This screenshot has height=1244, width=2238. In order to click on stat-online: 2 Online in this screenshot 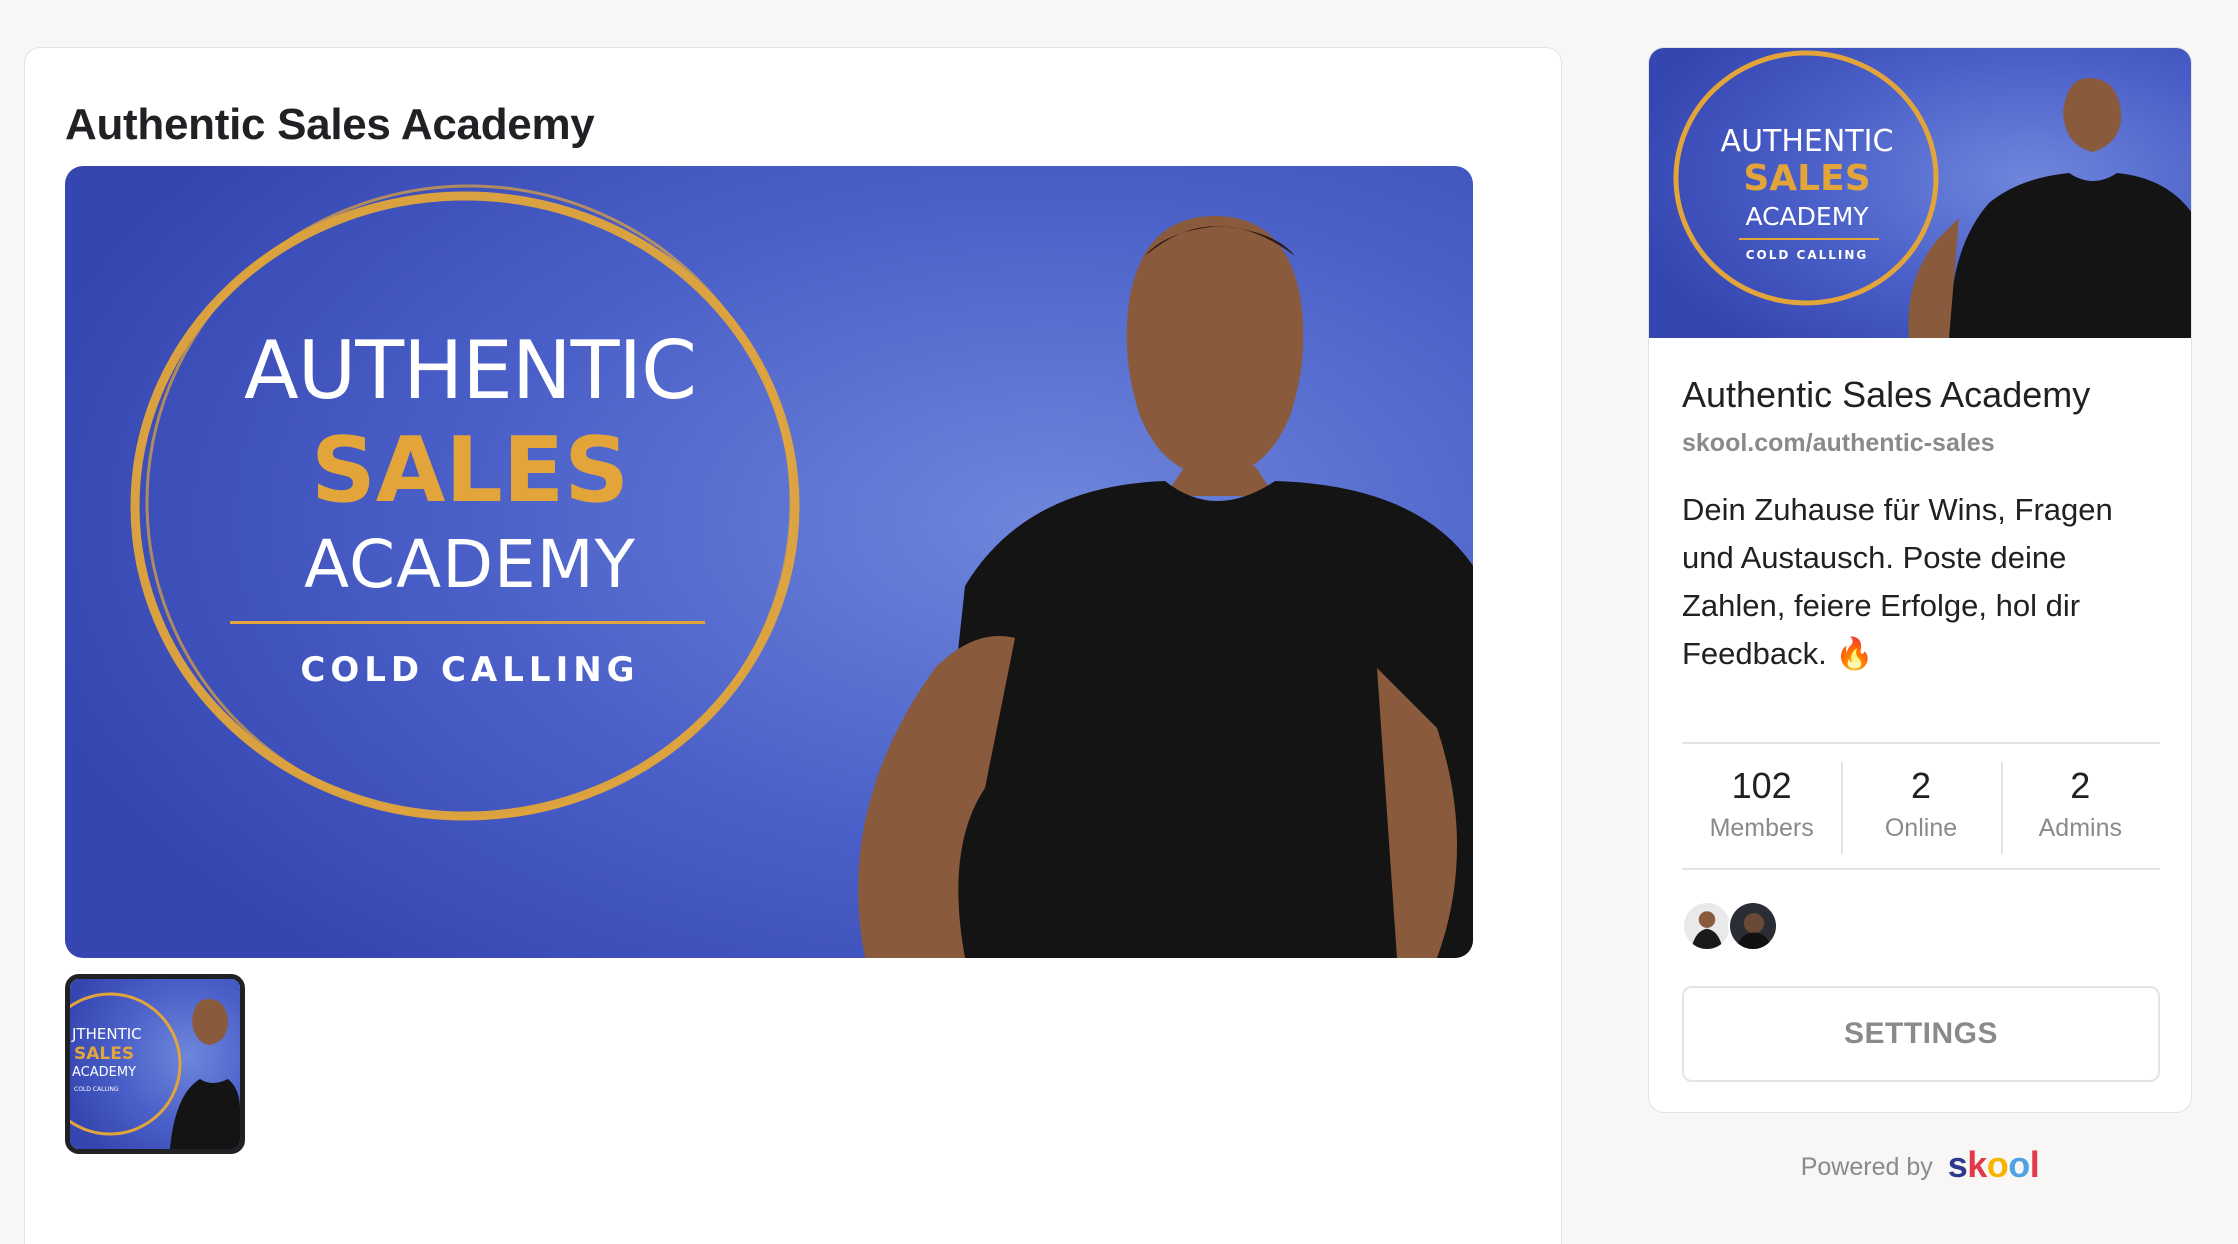, I will do `click(1920, 806)`.